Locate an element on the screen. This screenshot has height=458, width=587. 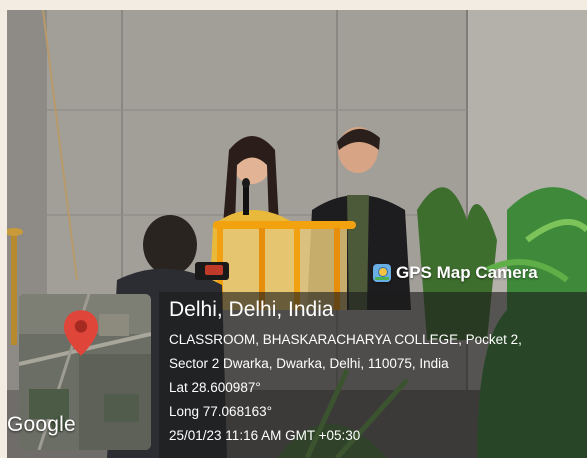
longitude-text: Long 77.068163° is located at coordinates (220, 411).